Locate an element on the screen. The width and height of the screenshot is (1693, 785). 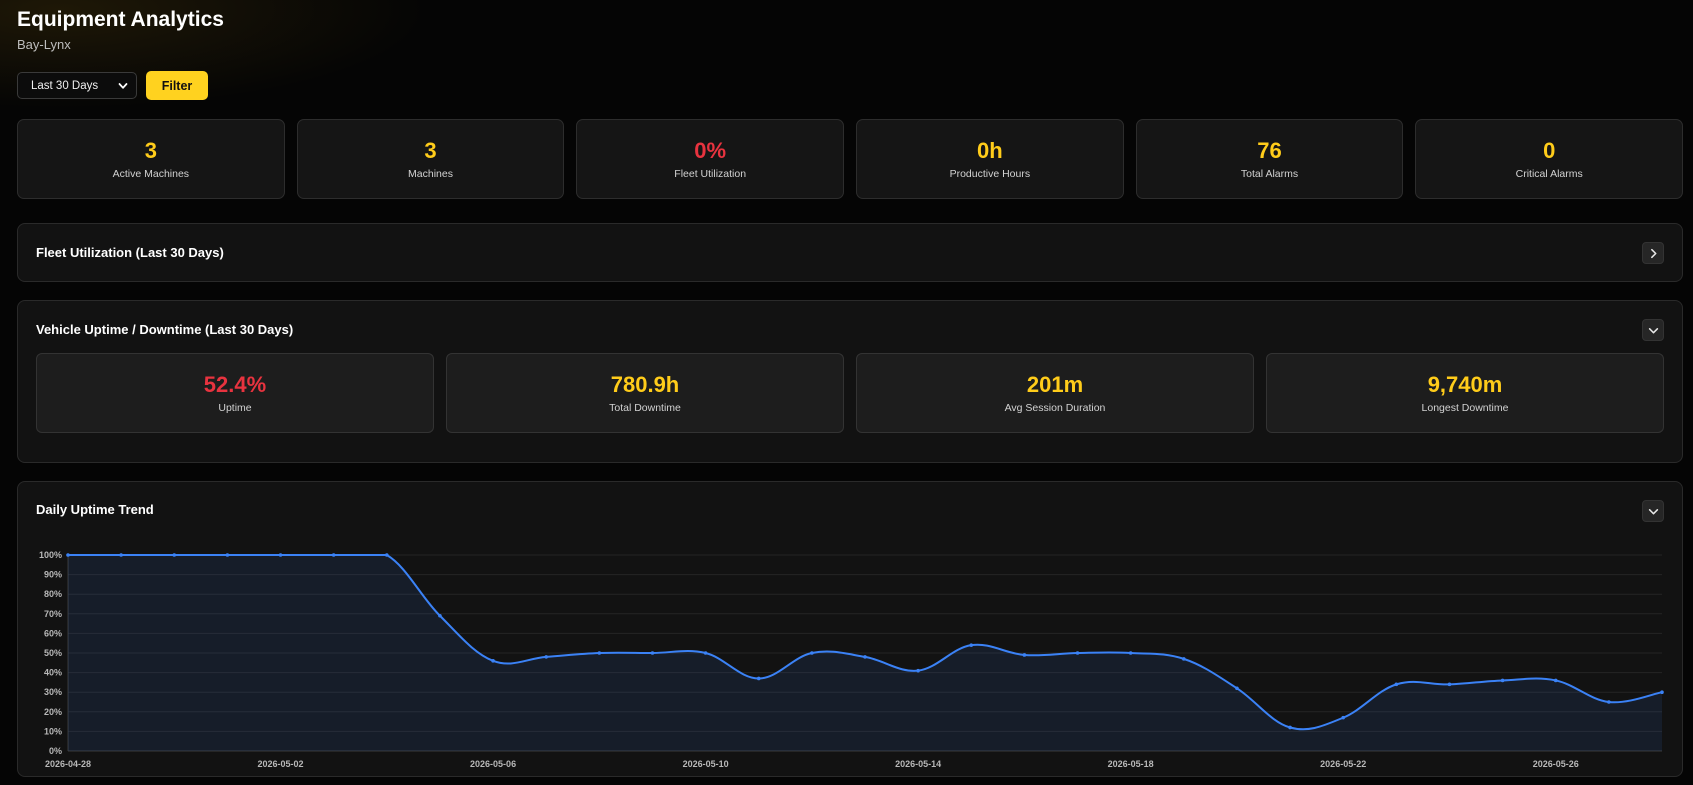
y-tick-label: 0% is located at coordinates (55, 751).